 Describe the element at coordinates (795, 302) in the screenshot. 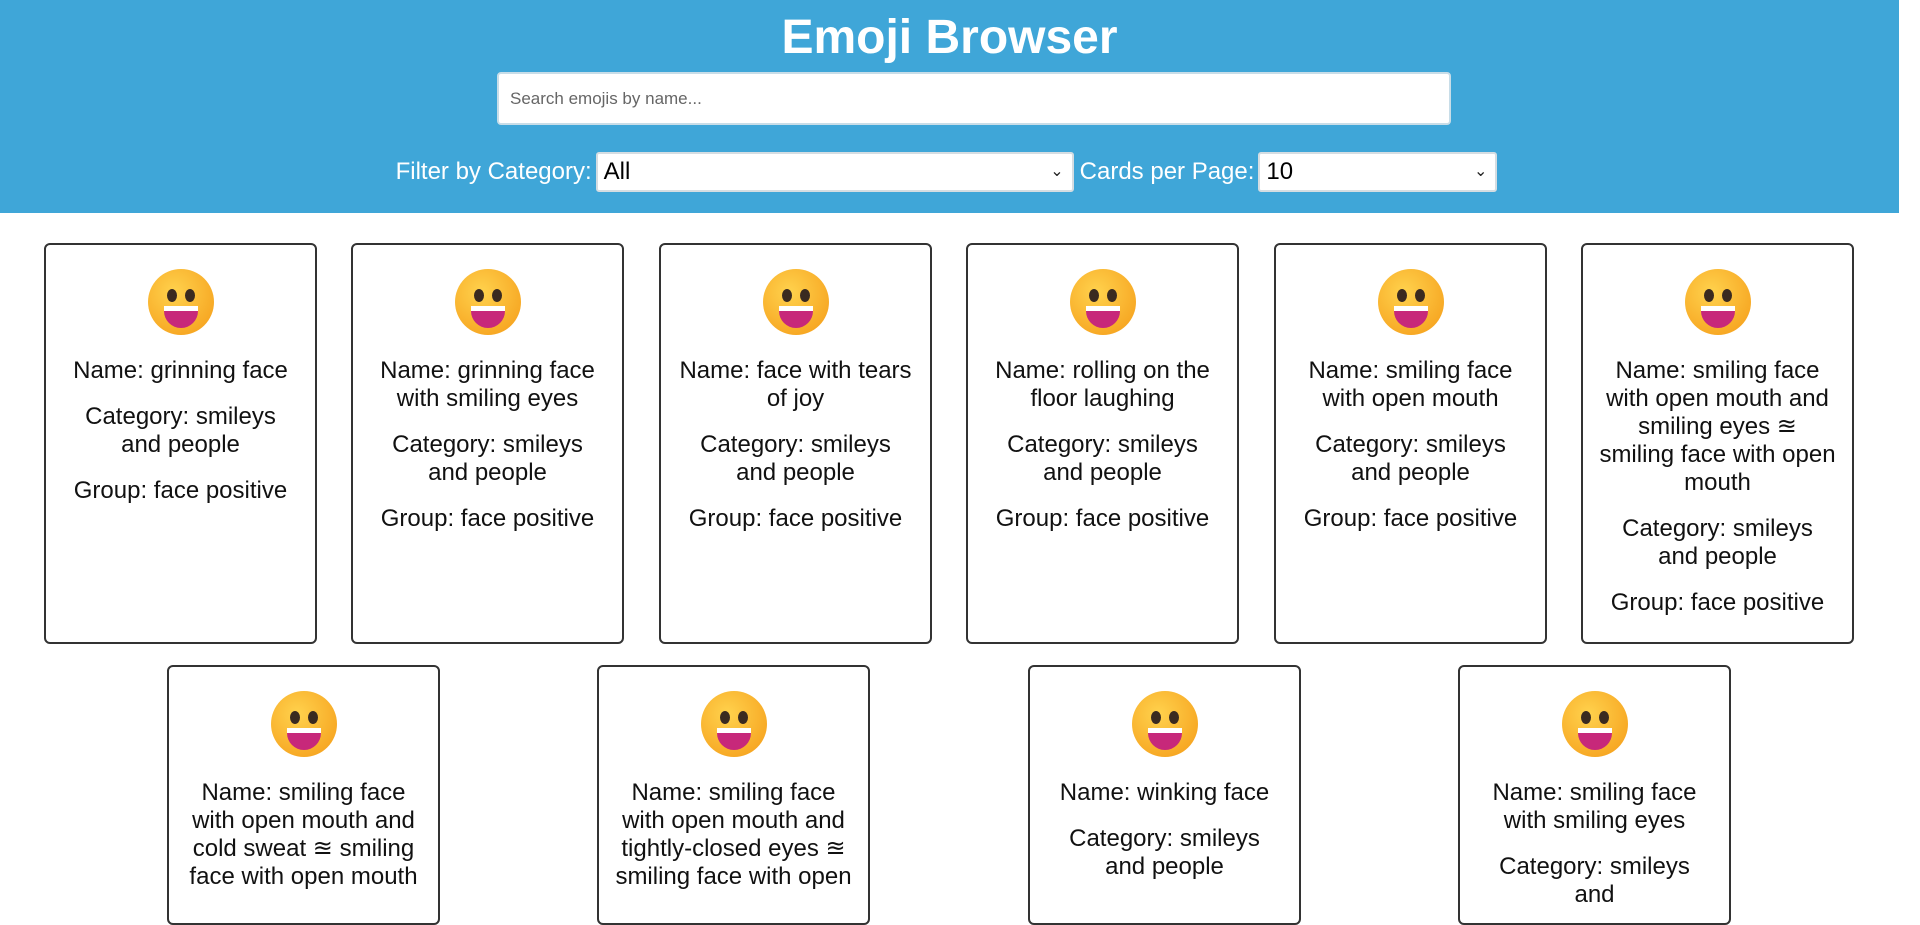

I see `face-with-tears-of-joy-icon` at that location.